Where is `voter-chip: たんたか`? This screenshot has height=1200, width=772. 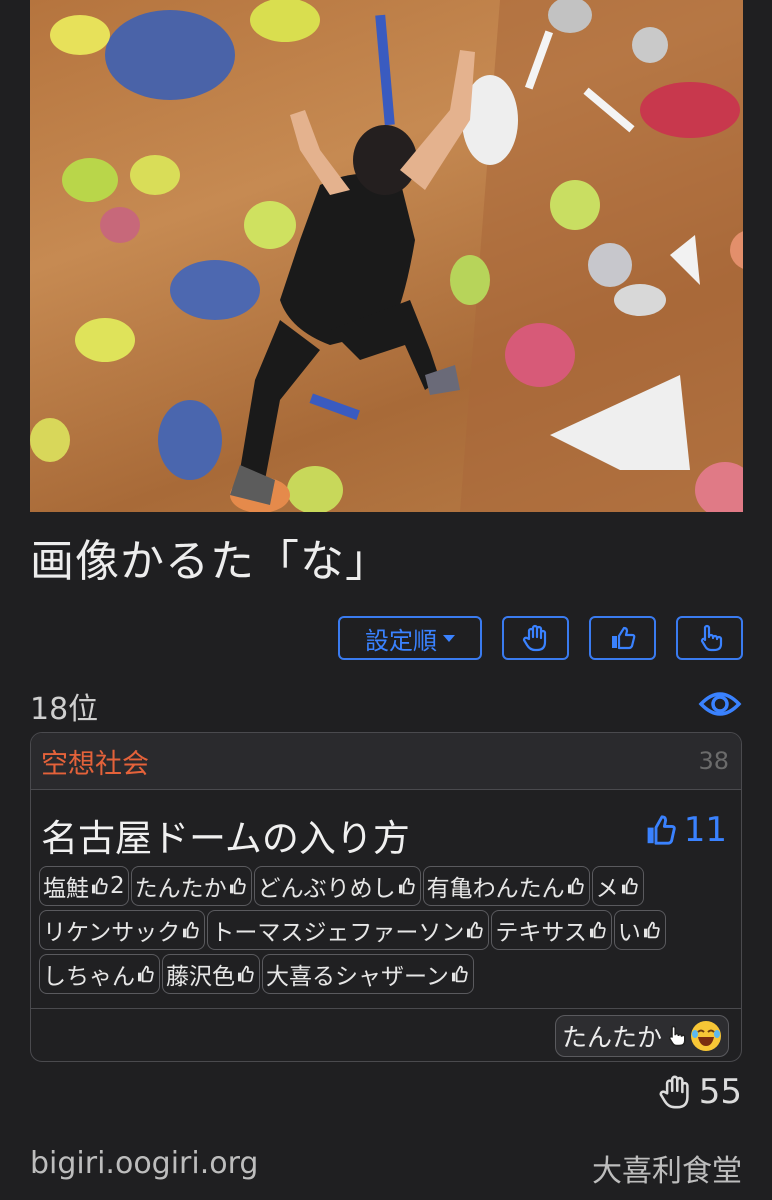 voter-chip: たんたか is located at coordinates (191, 886).